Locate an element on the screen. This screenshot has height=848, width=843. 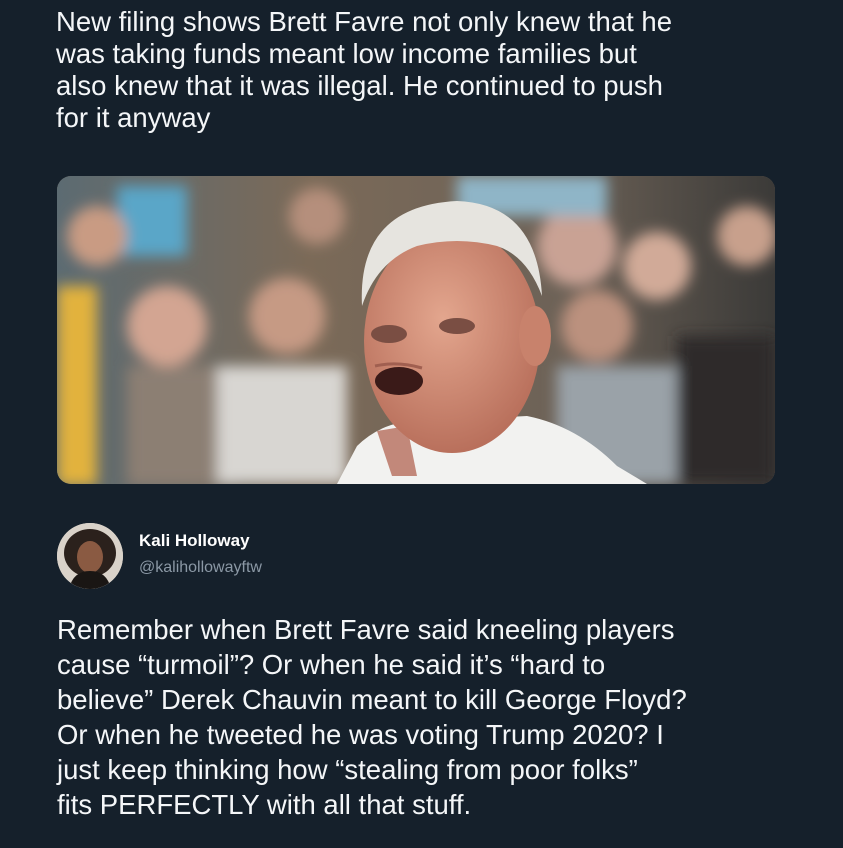
author-name: Kali Holloway is located at coordinates (194, 541).